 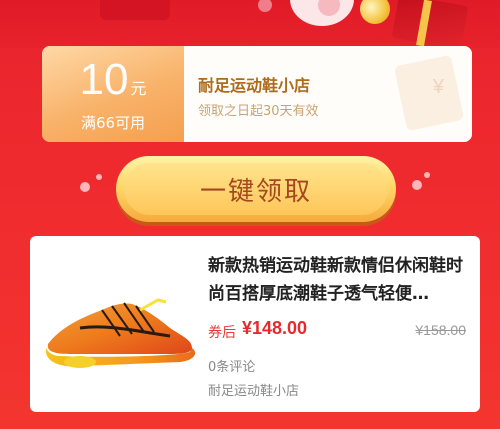 I want to click on claim-coupon-button: 一键领取, so click(x=256, y=189).